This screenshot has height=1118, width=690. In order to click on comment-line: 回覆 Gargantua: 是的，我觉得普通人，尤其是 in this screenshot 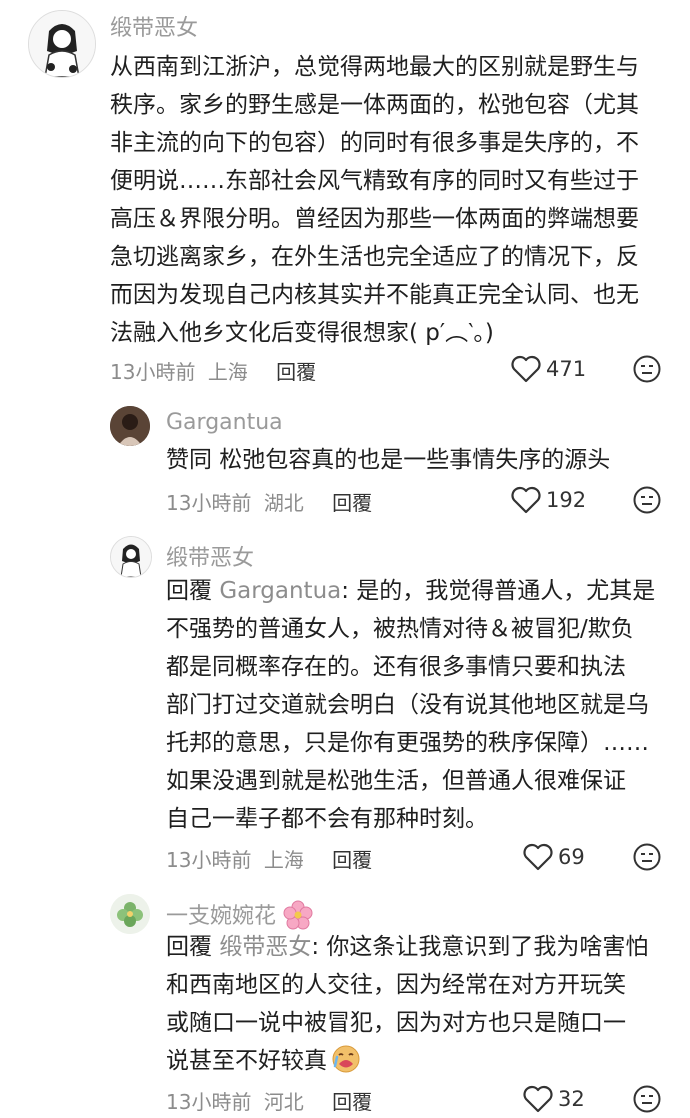, I will do `click(421, 591)`.